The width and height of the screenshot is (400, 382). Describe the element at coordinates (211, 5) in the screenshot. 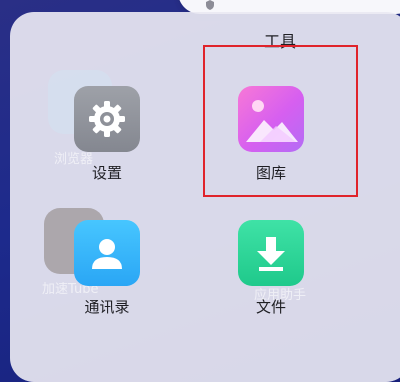

I see `shield-icon` at that location.